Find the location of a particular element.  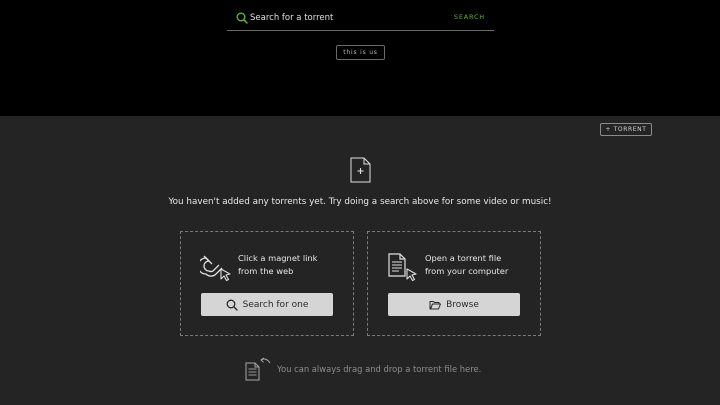

magnet-card-line1: Click a magnet link is located at coordinates (278, 258).